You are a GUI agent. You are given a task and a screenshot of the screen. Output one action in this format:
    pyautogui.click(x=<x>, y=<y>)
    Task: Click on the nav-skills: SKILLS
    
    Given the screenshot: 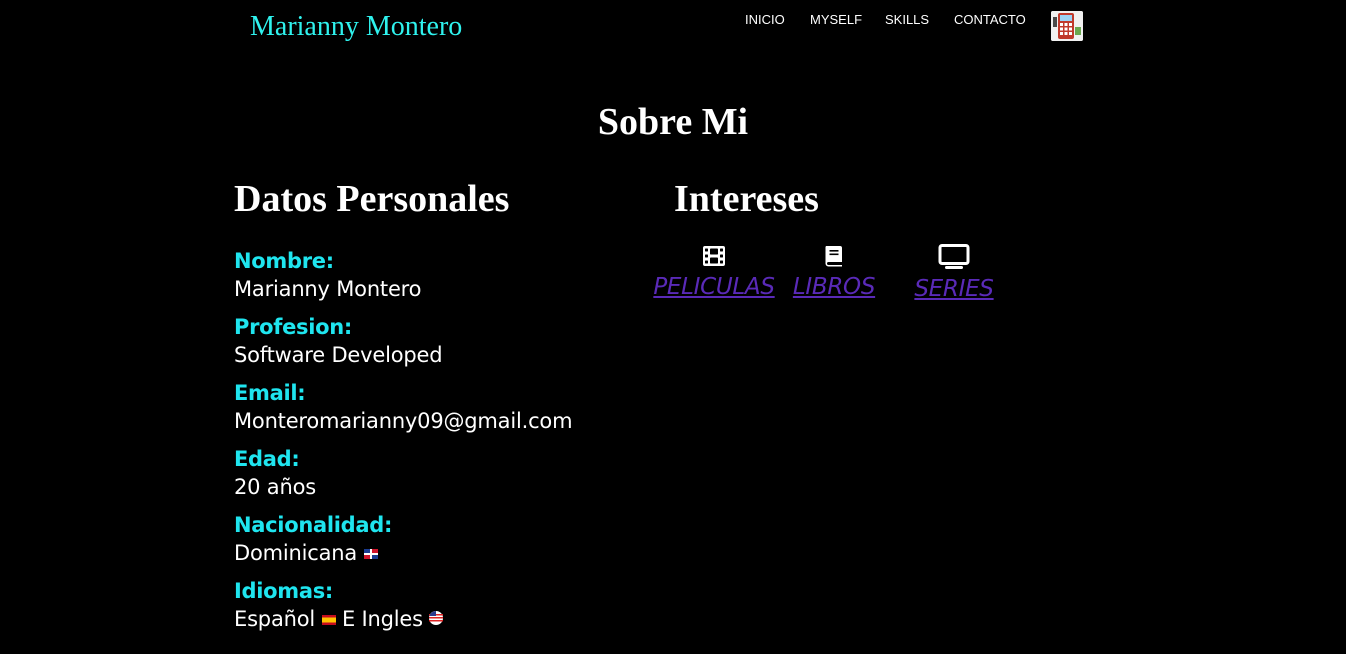 What is the action you would take?
    pyautogui.click(x=907, y=19)
    